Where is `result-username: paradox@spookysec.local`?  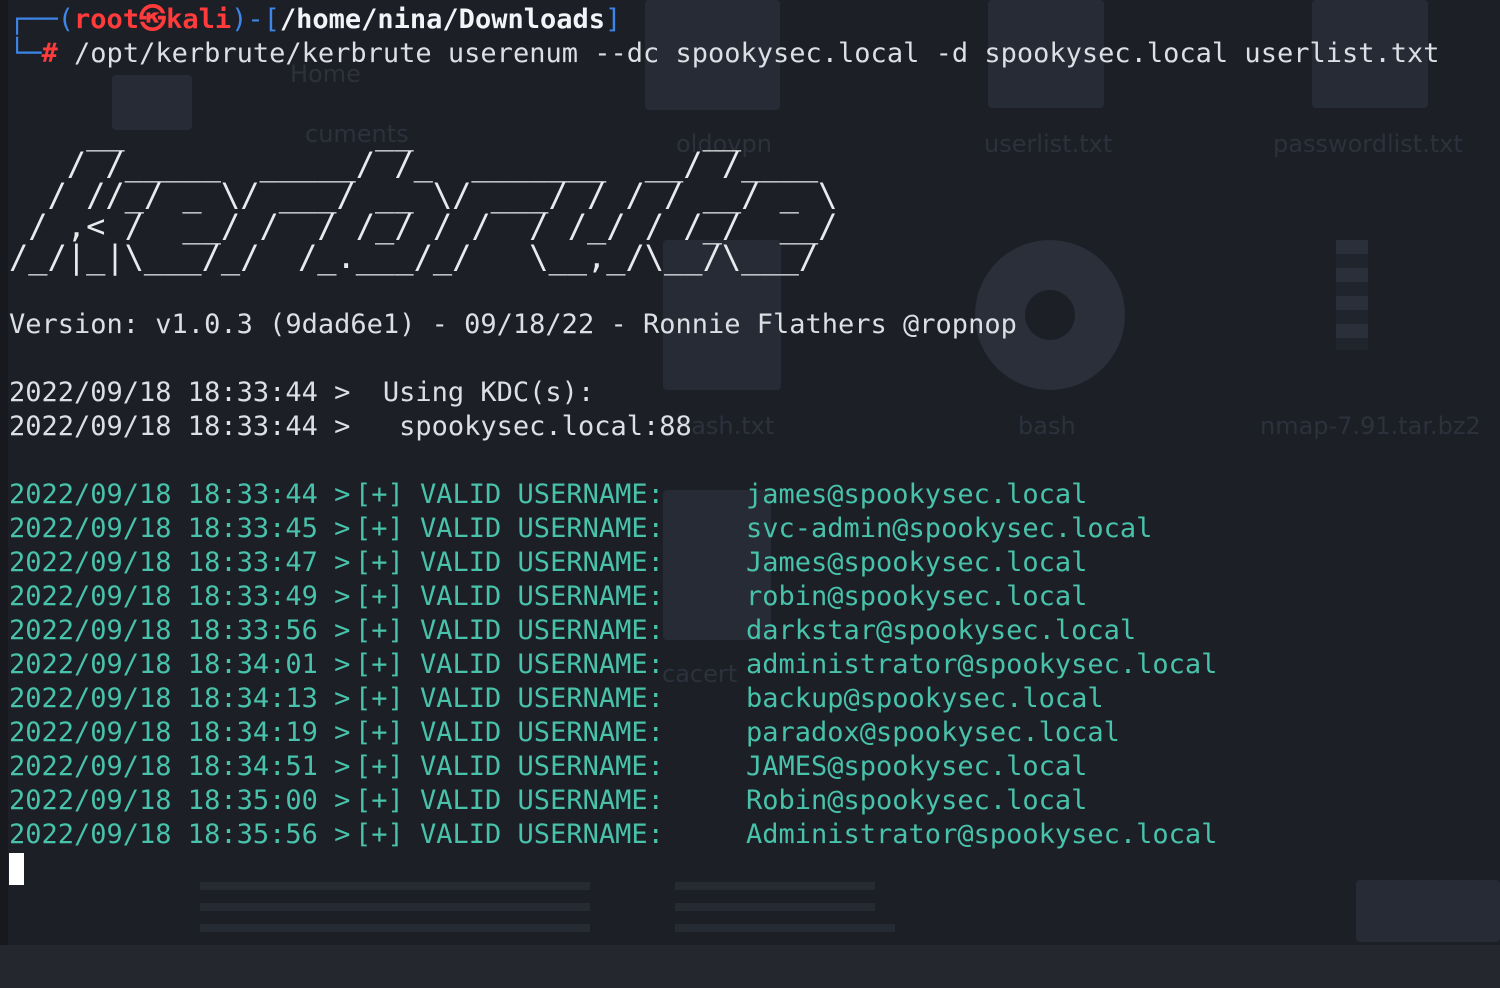
result-username: paradox@spookysec.local is located at coordinates (933, 732).